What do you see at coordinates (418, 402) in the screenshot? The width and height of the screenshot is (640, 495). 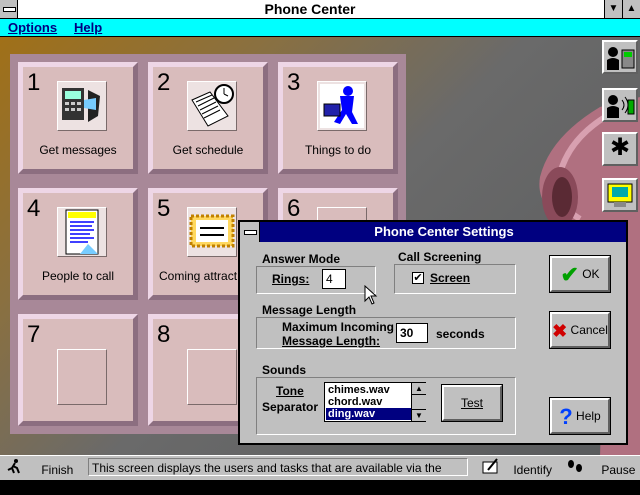 I see `listbox-scrollbar: ▲ ▼` at bounding box center [418, 402].